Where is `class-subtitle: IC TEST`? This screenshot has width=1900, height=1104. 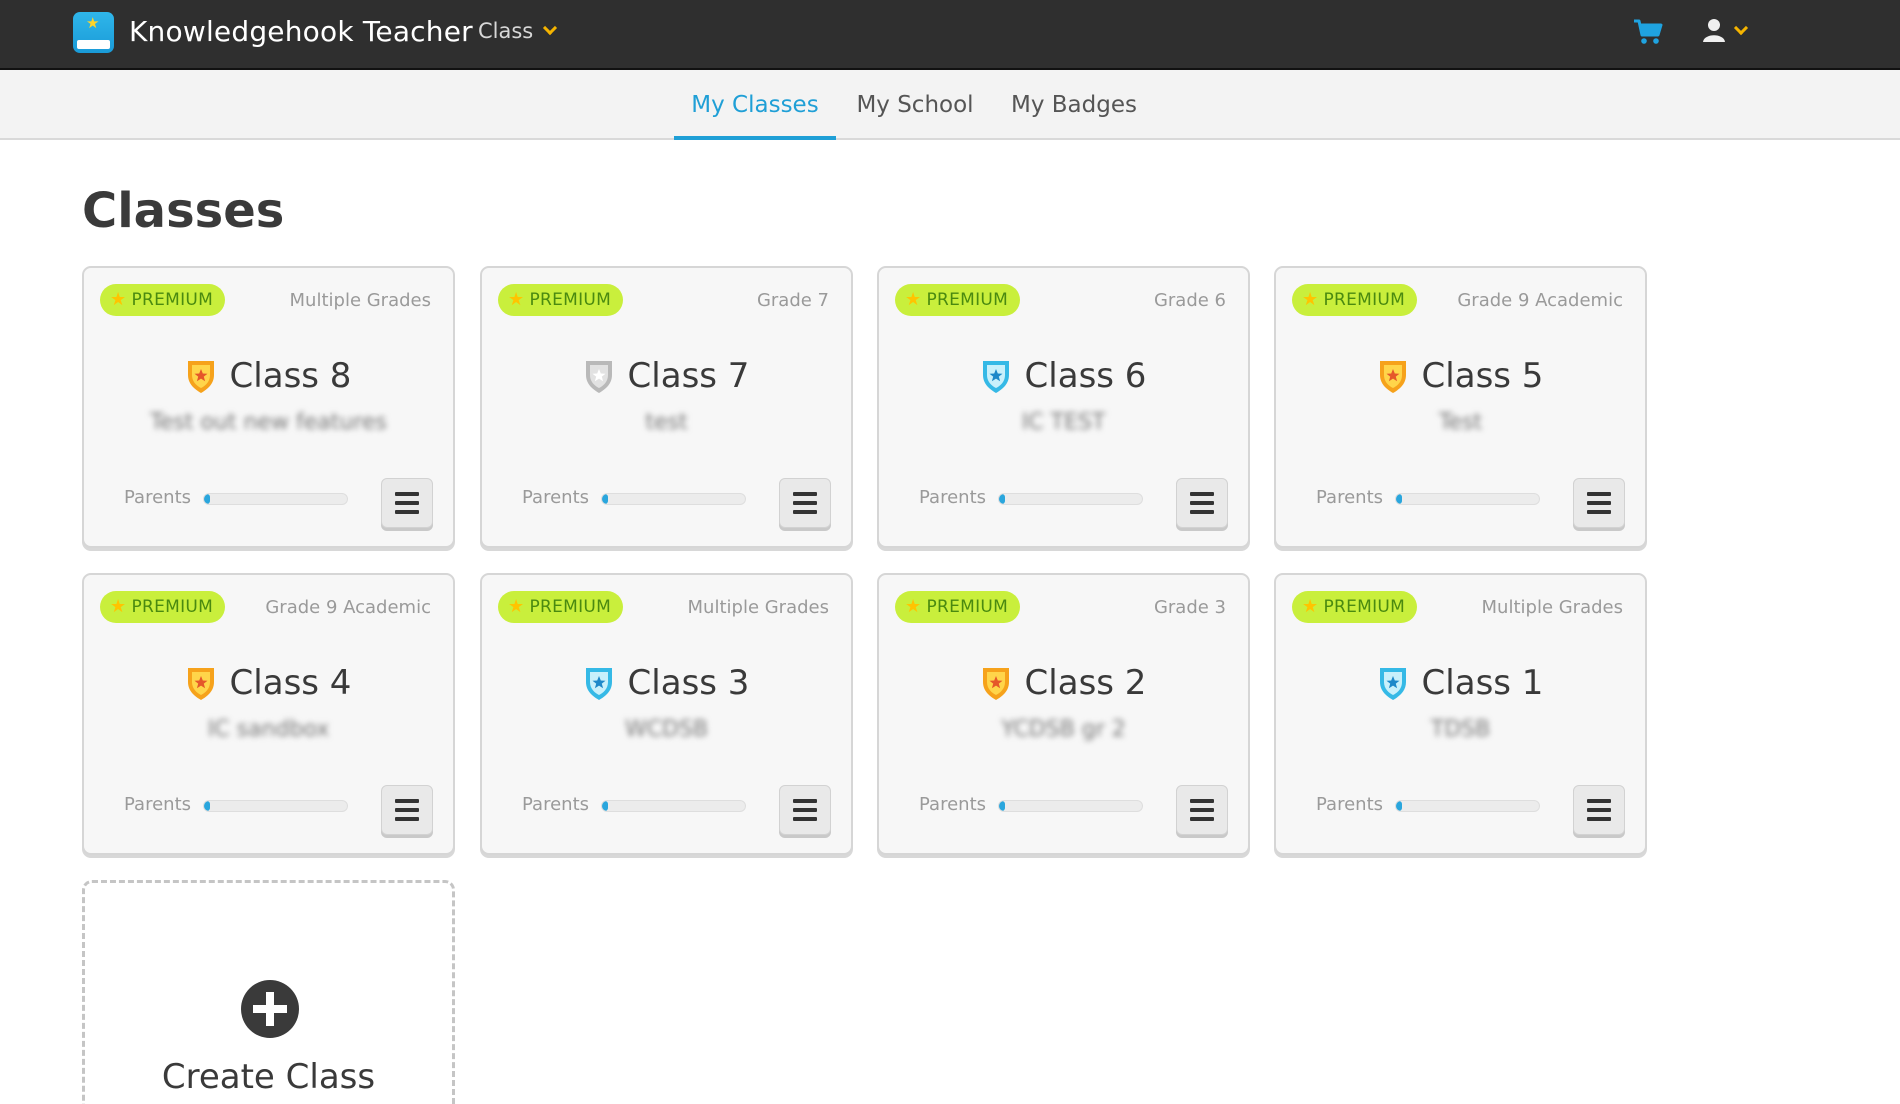 class-subtitle: IC TEST is located at coordinates (1063, 422).